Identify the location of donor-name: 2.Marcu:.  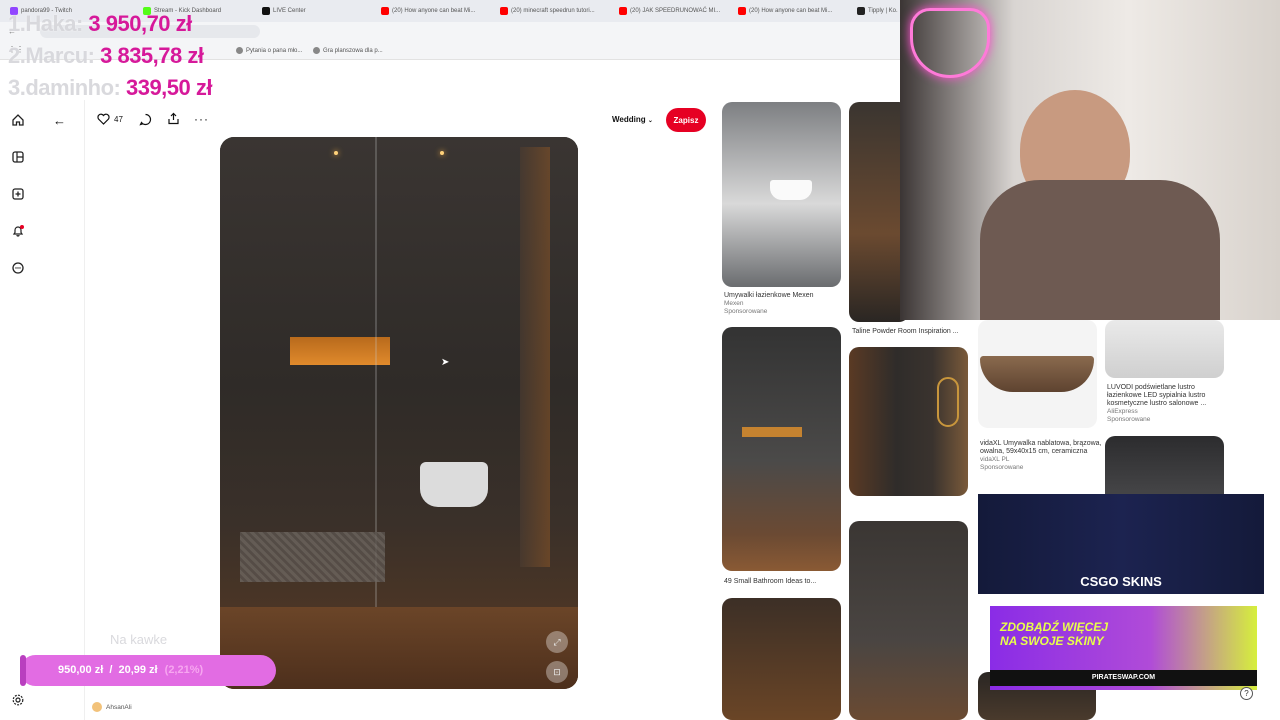
(51, 55).